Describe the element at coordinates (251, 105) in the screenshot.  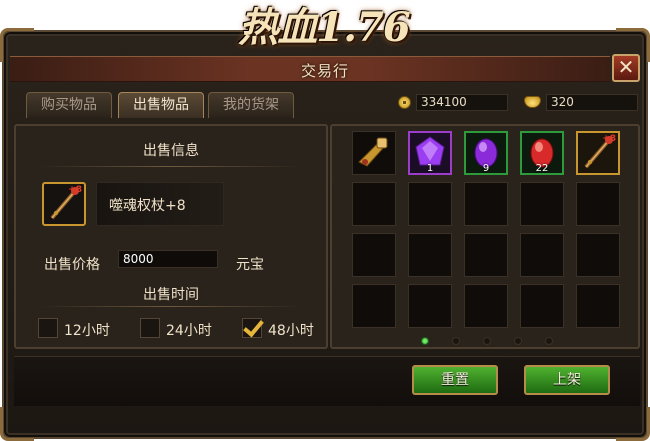
I see `tab-my-shelf: 我的货架` at that location.